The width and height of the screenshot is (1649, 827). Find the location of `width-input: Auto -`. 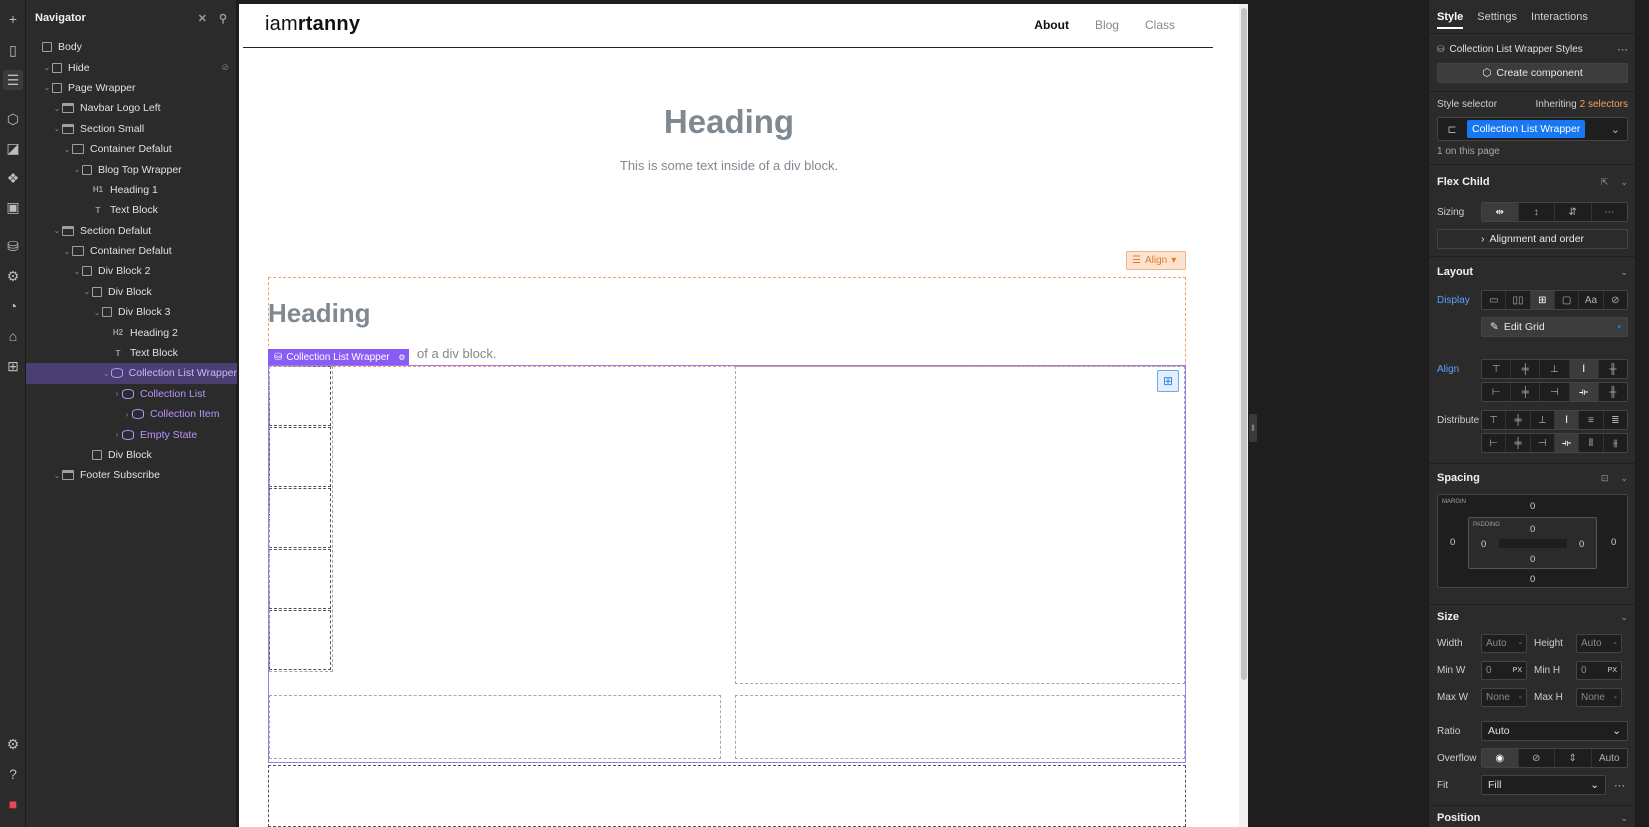

width-input: Auto - is located at coordinates (1504, 643).